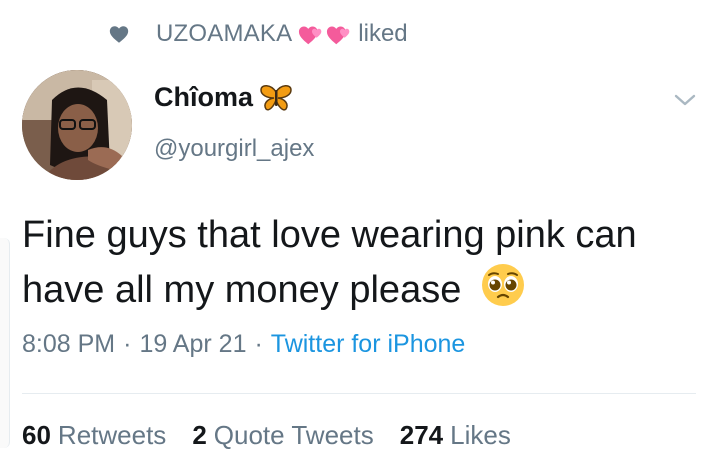 This screenshot has height=475, width=718. I want to click on tweet-meta: 8:08 PM · 19 Apr 21 · Twitter for iPhone, so click(243, 344).